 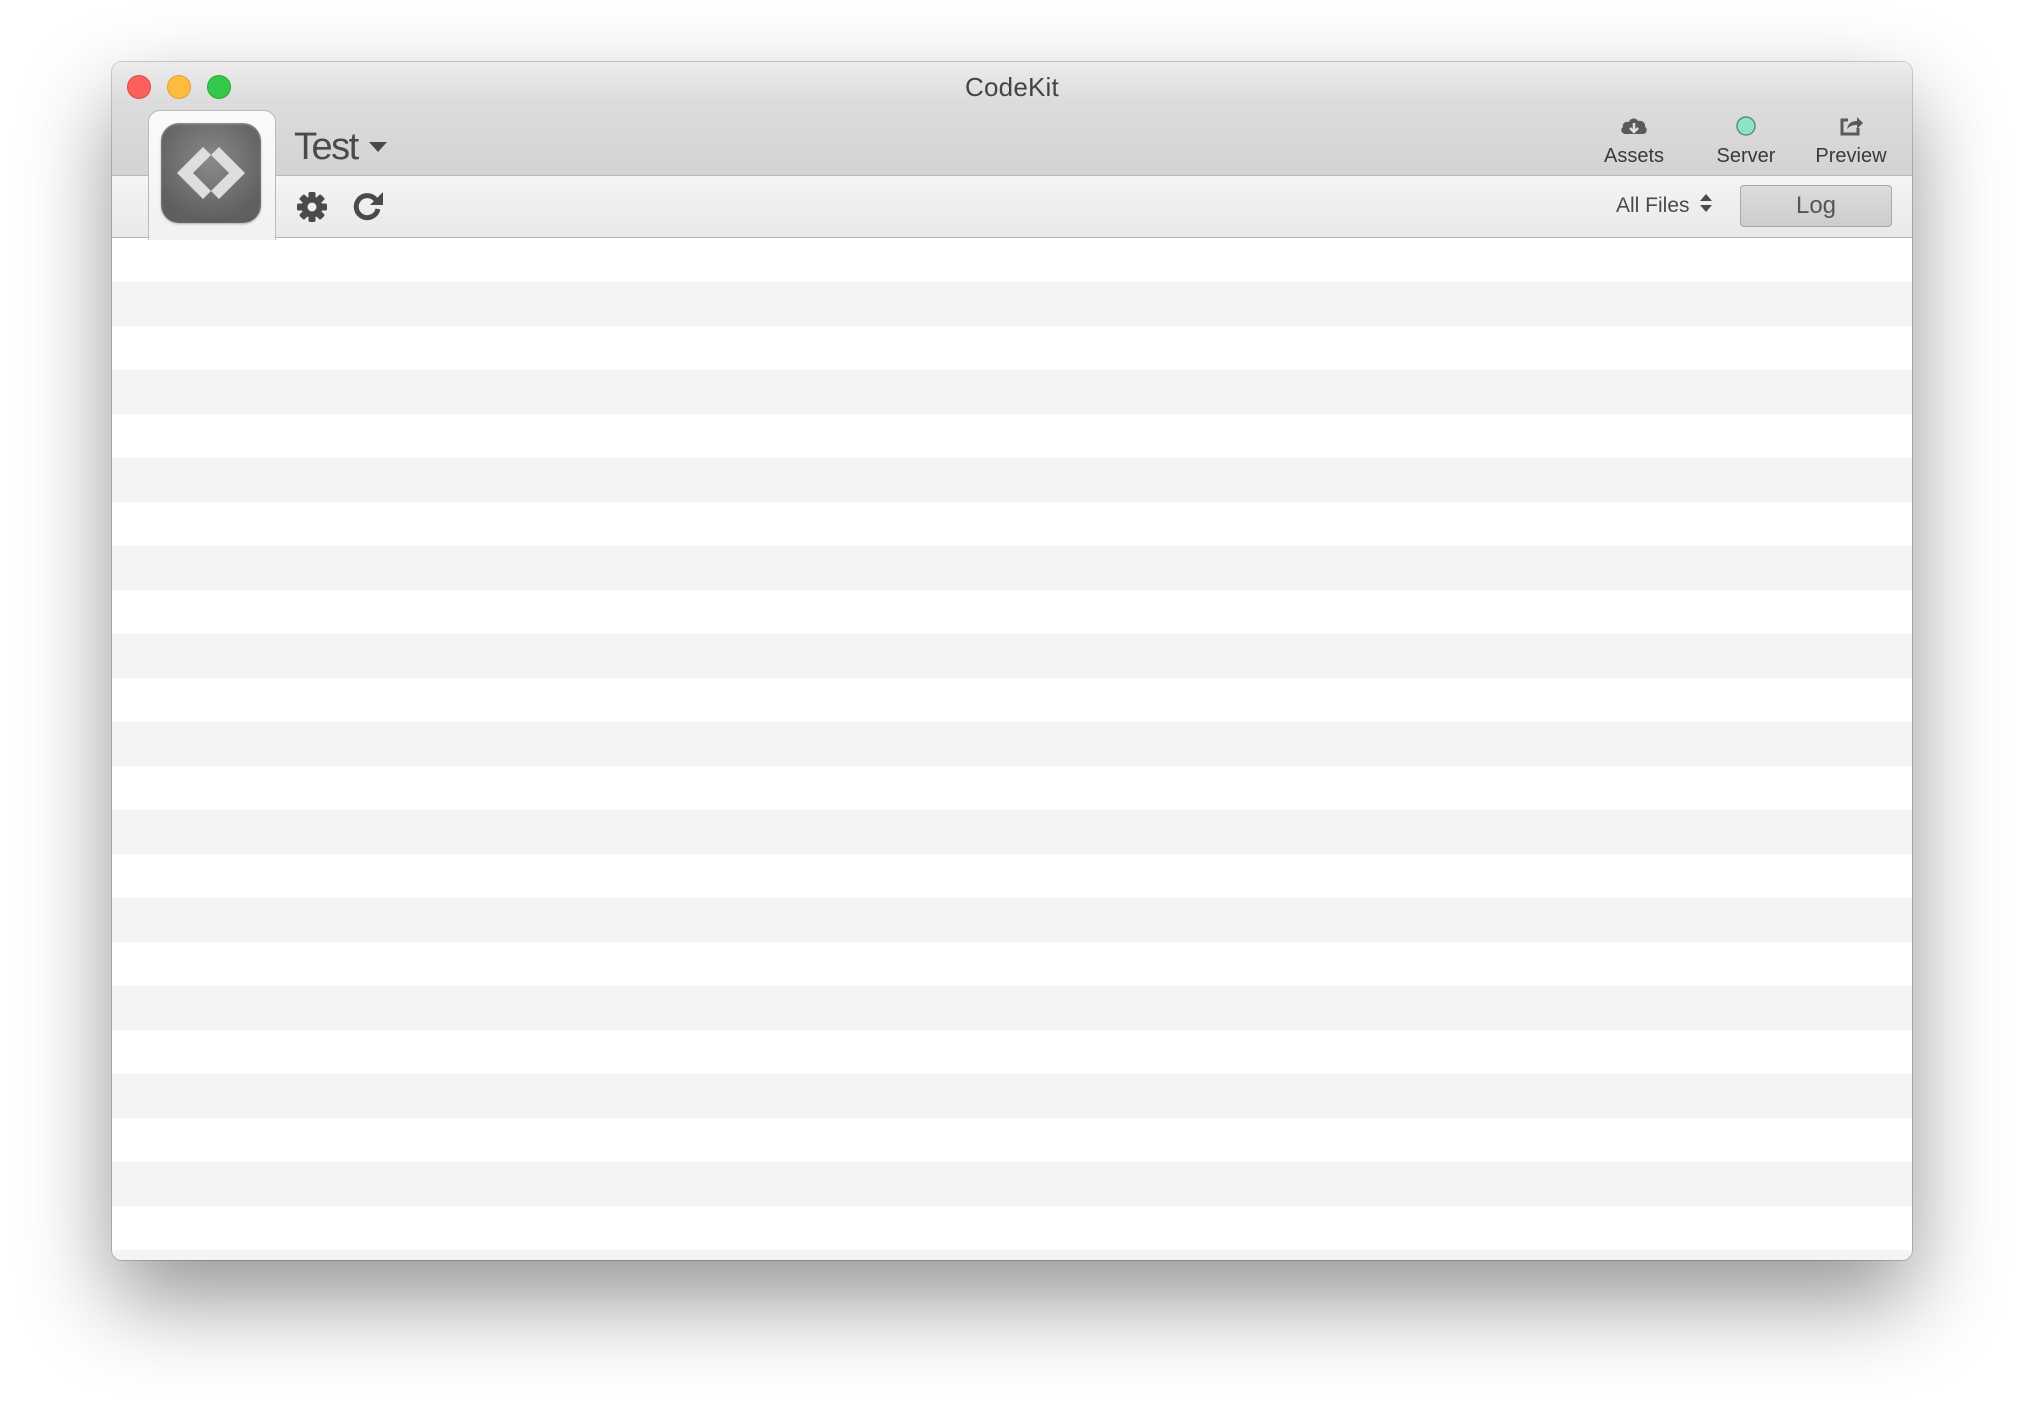 What do you see at coordinates (312, 209) in the screenshot?
I see `gear-icon` at bounding box center [312, 209].